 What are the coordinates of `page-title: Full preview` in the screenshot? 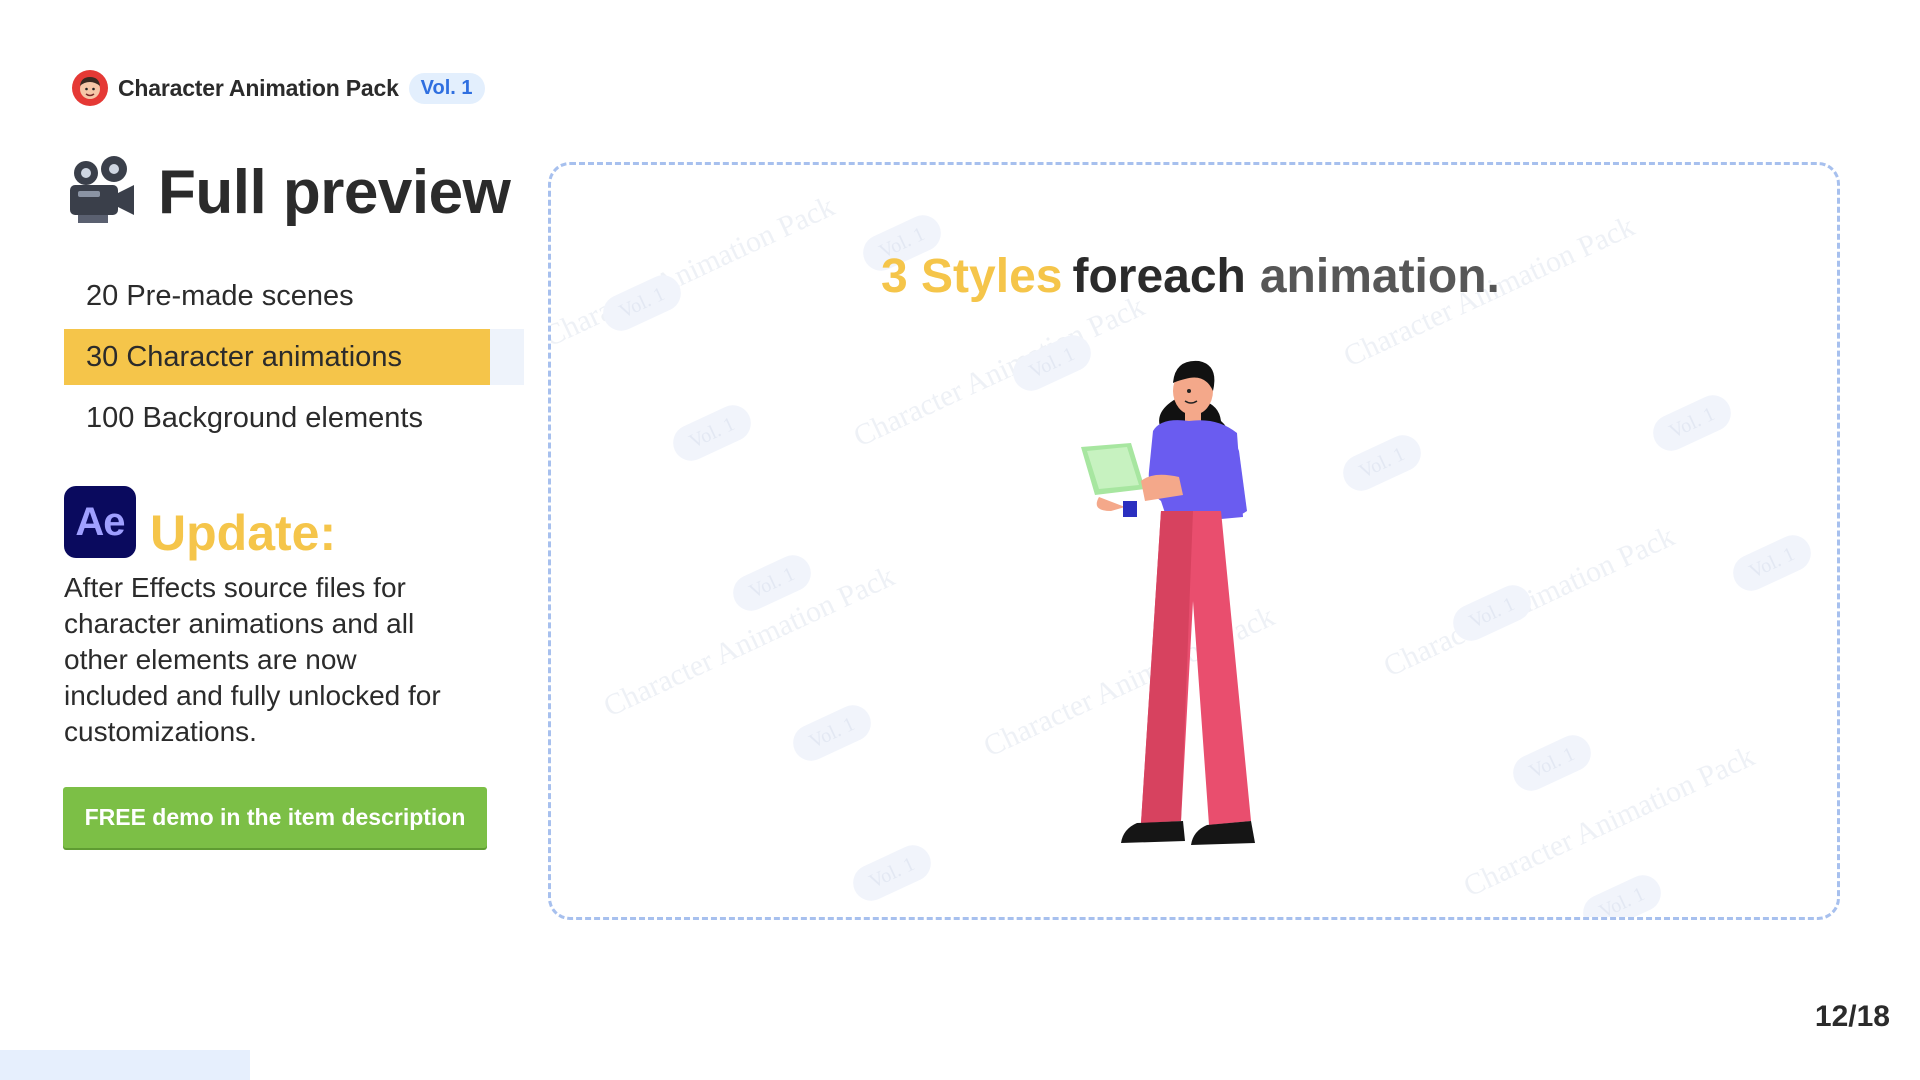 It's located at (334, 192).